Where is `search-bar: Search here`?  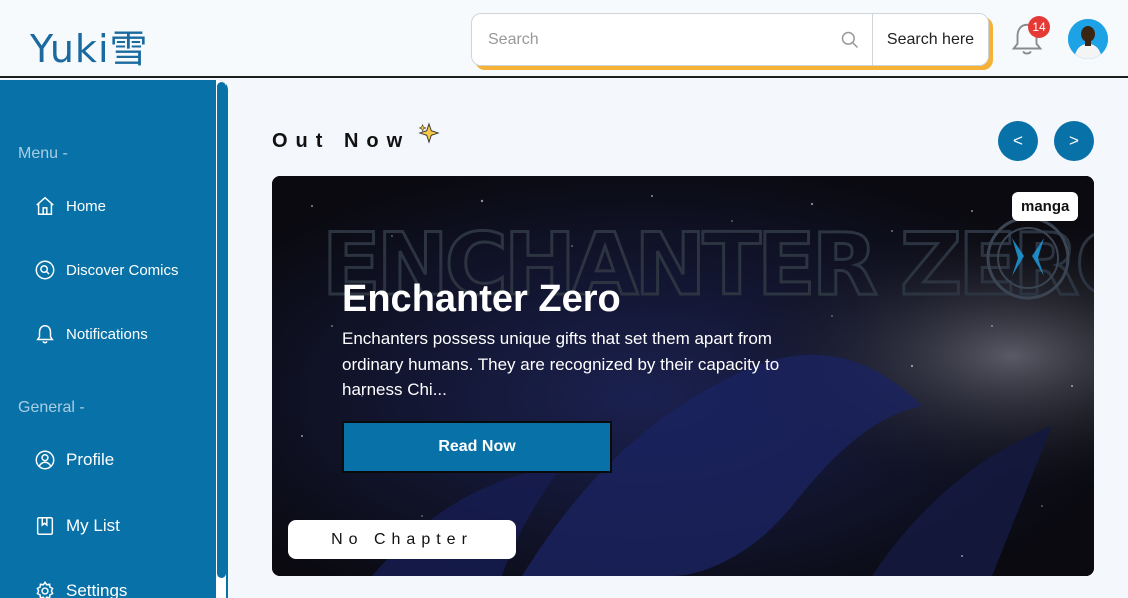
search-bar: Search here is located at coordinates (730, 39).